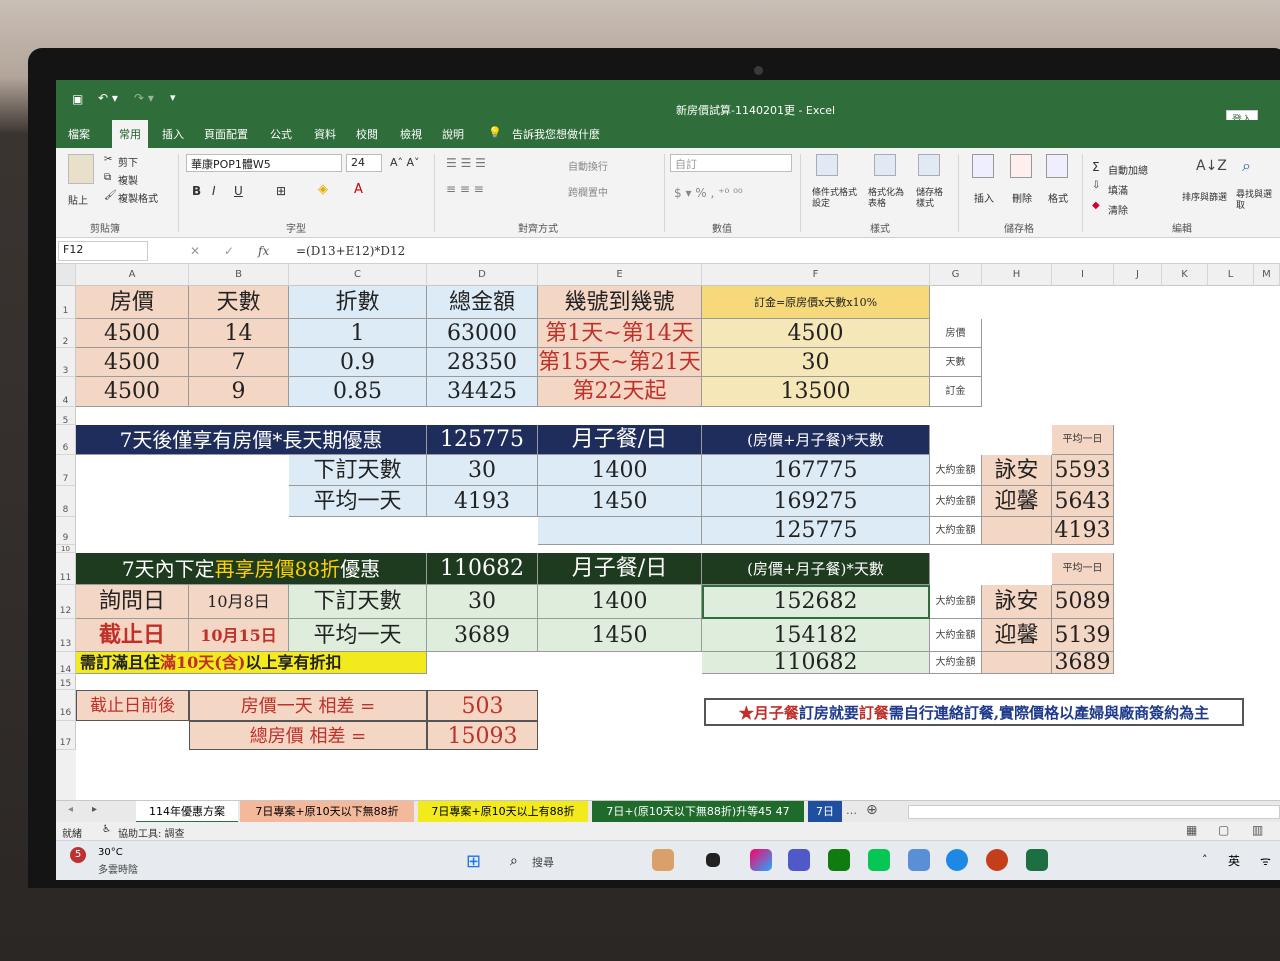 Image resolution: width=1280 pixels, height=961 pixels. Describe the element at coordinates (173, 97) in the screenshot. I see `customize-qat-icon: ▾` at that location.